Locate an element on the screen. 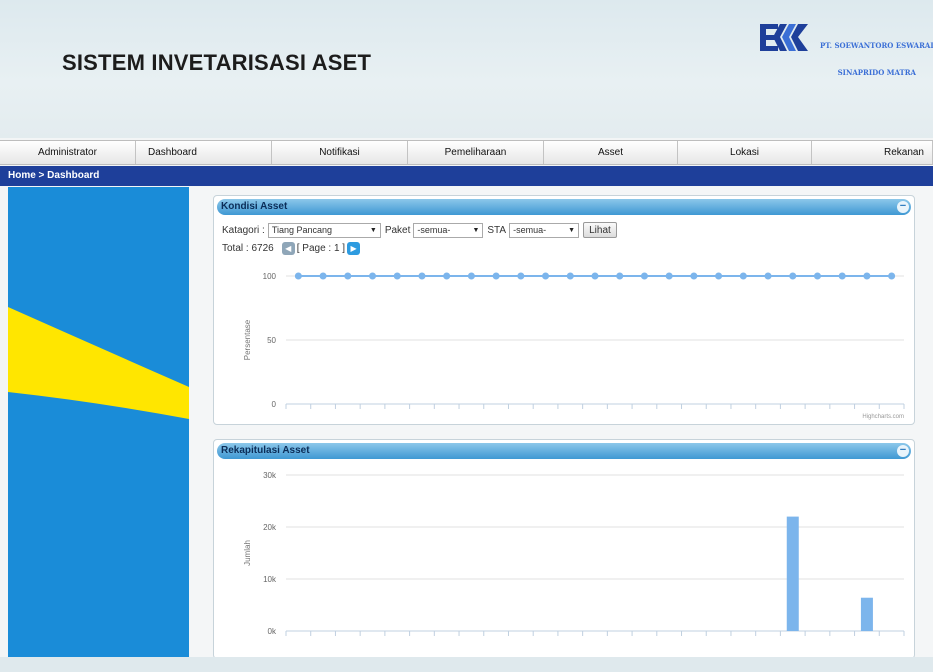  rekapitulasi-asset-header: Rekapitulasi Asset − is located at coordinates (564, 451).